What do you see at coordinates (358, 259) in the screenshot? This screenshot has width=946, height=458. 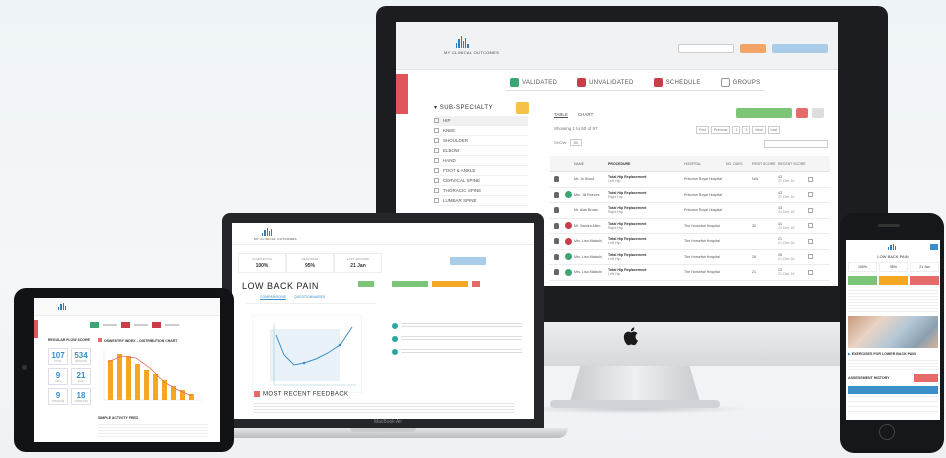 I see `kpi-label: LAST UPDATED` at bounding box center [358, 259].